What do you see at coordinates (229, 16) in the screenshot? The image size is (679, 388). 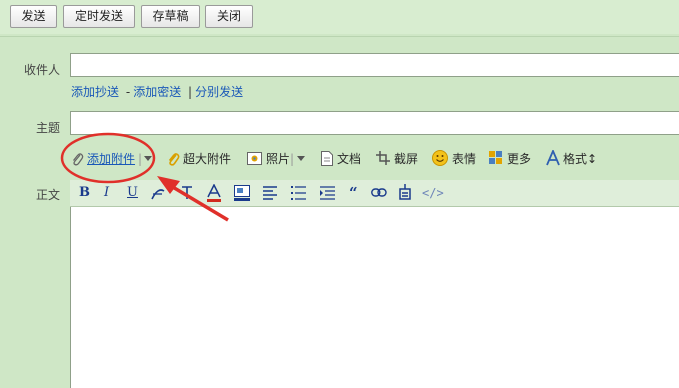 I see `close-button: 关闭` at bounding box center [229, 16].